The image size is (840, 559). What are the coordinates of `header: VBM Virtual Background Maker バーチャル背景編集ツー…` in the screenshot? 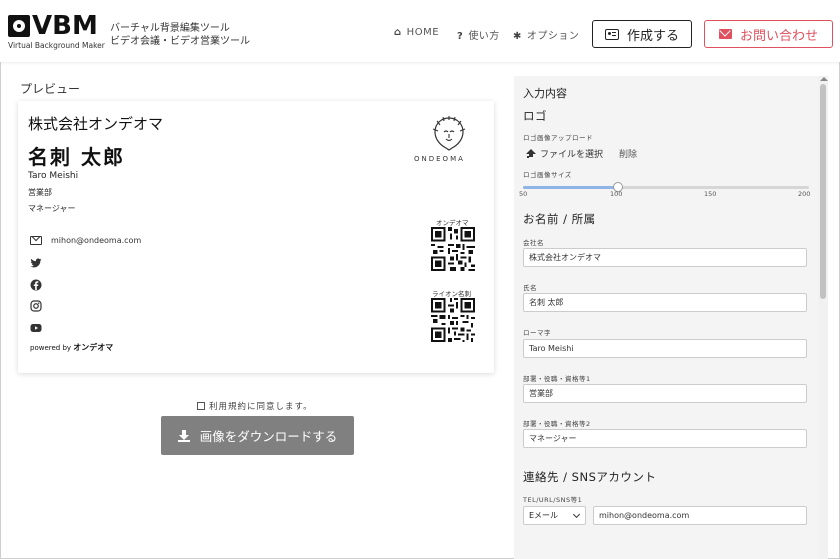 It's located at (420, 31).